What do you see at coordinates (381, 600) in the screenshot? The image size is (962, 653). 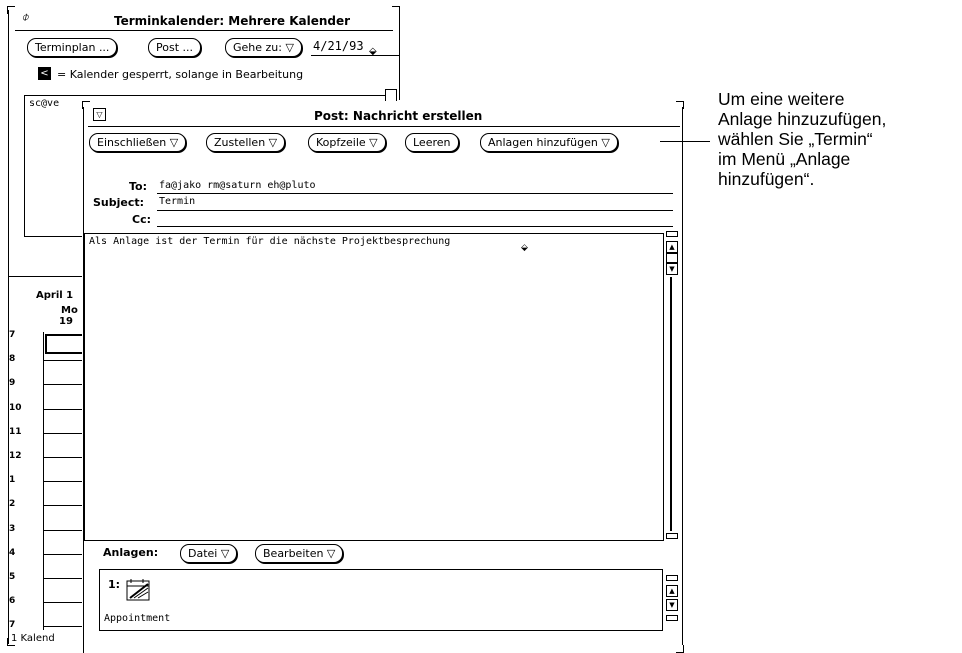 I see `attachment-pane: 1: Appointment` at bounding box center [381, 600].